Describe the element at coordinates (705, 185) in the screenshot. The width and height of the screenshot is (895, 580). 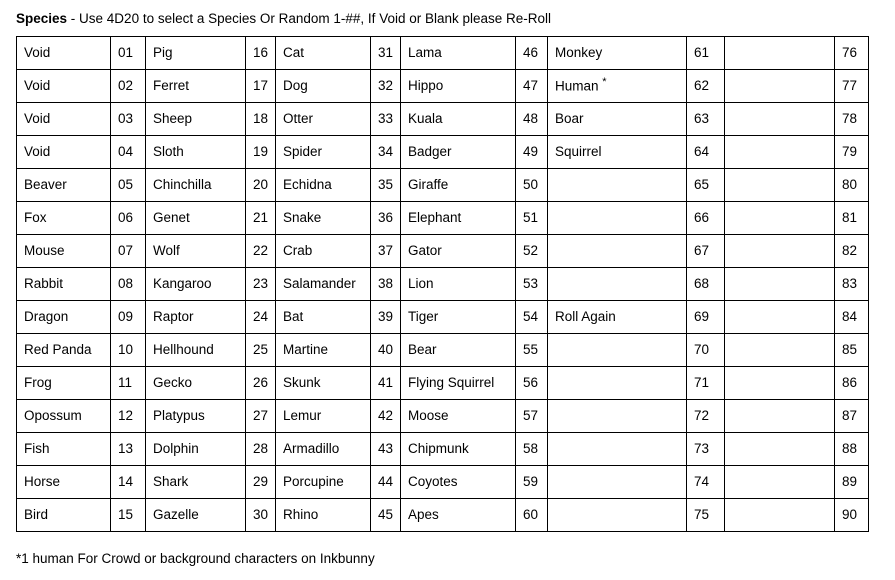
I see `species-number-cell: 65` at that location.